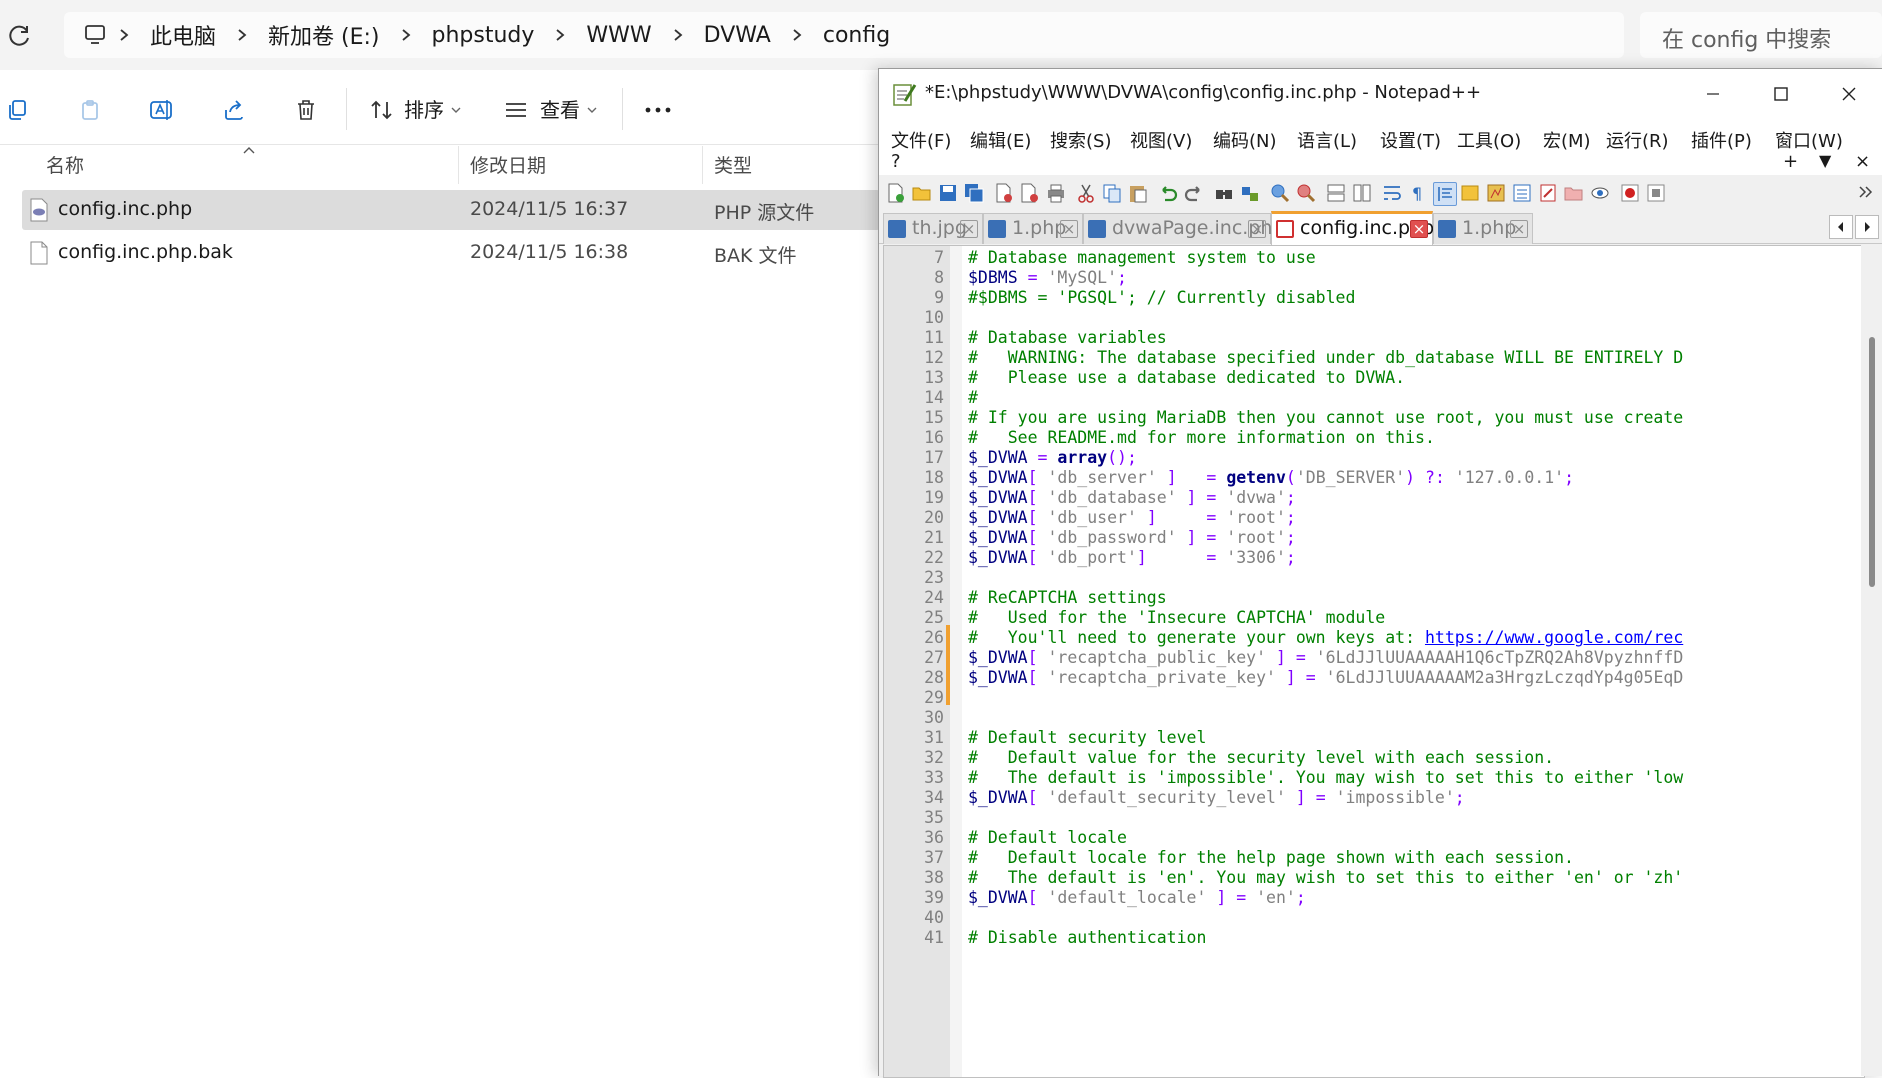 The height and width of the screenshot is (1078, 1882). Describe the element at coordinates (1630, 193) in the screenshot. I see `record-macro-icon` at that location.